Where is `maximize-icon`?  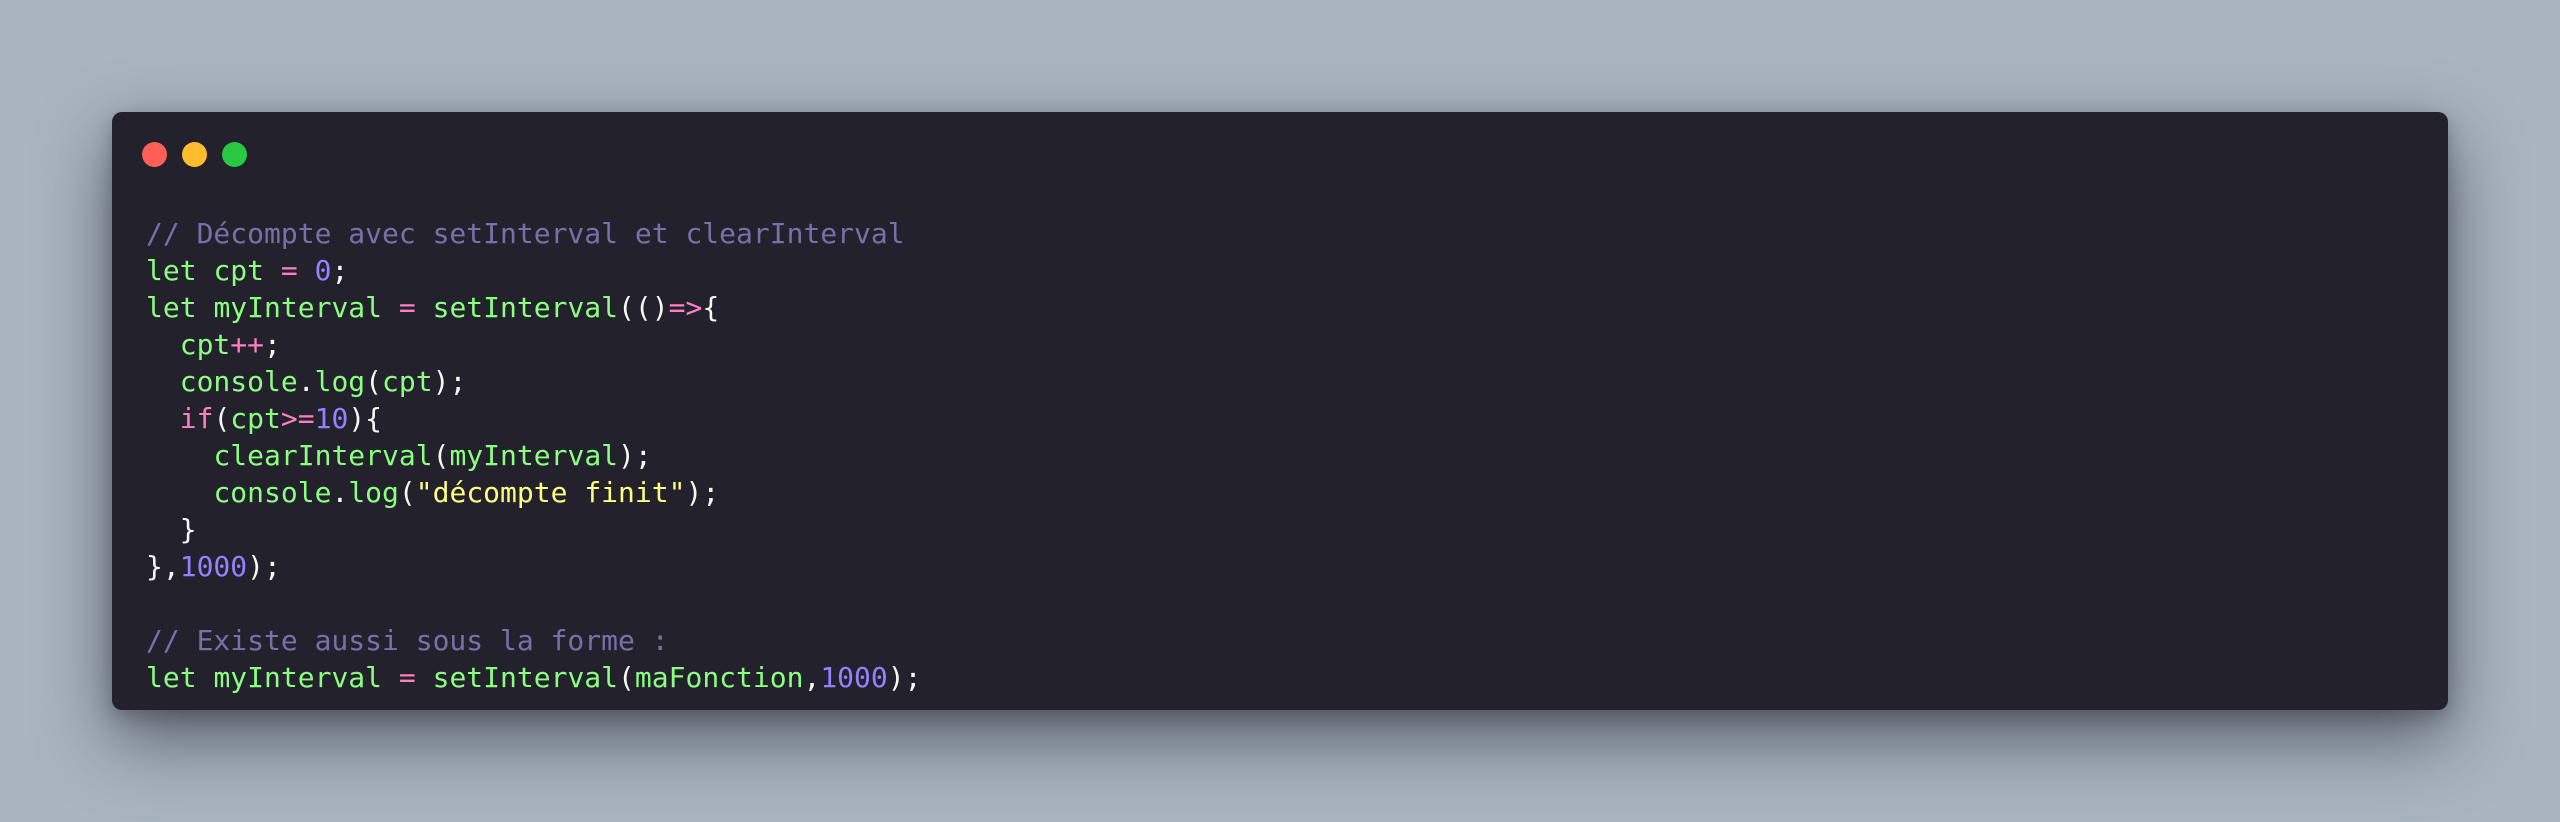 maximize-icon is located at coordinates (234, 154).